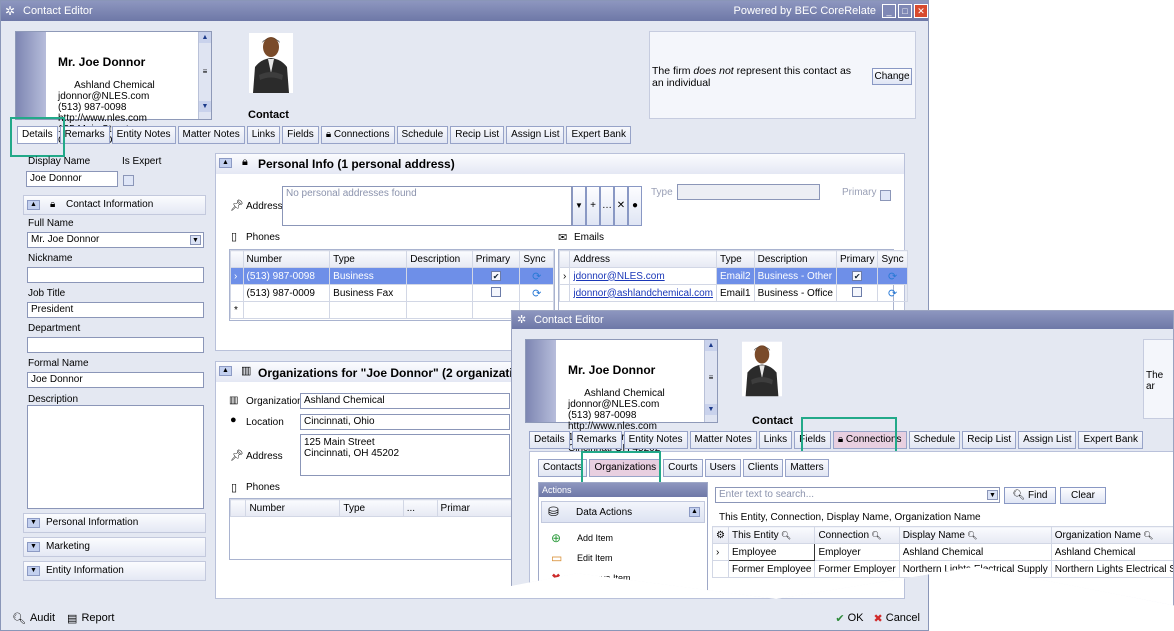 This screenshot has width=1174, height=631. I want to click on tab-matter-notes: Matter Notes, so click(211, 135).